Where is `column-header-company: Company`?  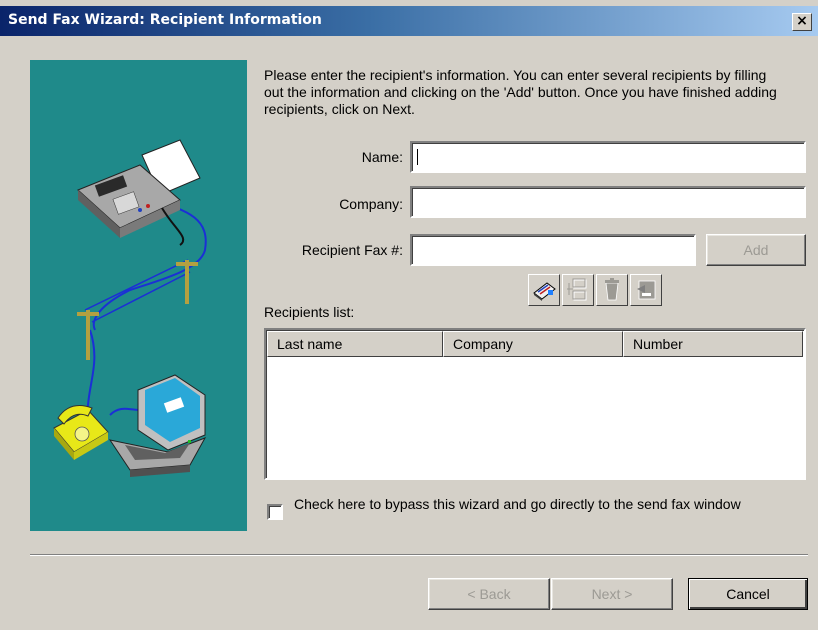 column-header-company: Company is located at coordinates (533, 344).